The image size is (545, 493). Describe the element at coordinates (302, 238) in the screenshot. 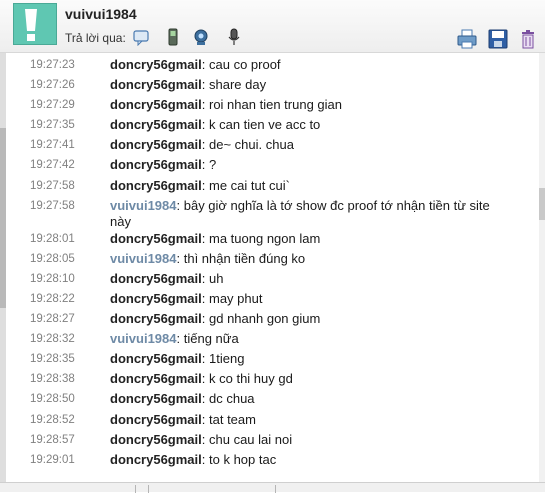

I see `message-body: doncry56gmail: ma tuong ngon lam` at that location.